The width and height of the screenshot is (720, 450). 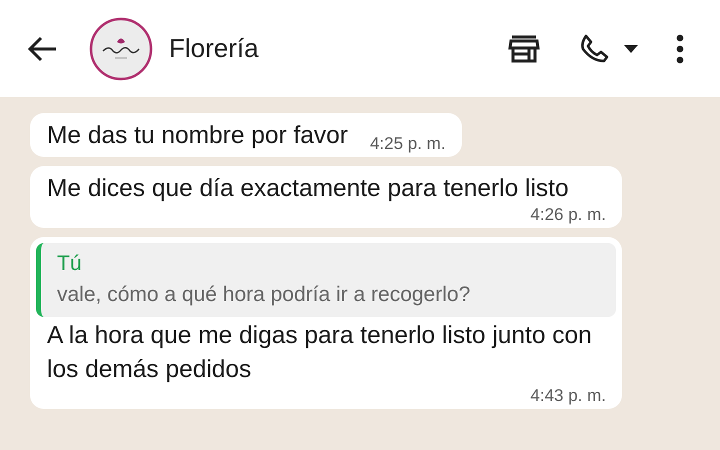 I want to click on message-time: 4:25 p. m., so click(x=407, y=144).